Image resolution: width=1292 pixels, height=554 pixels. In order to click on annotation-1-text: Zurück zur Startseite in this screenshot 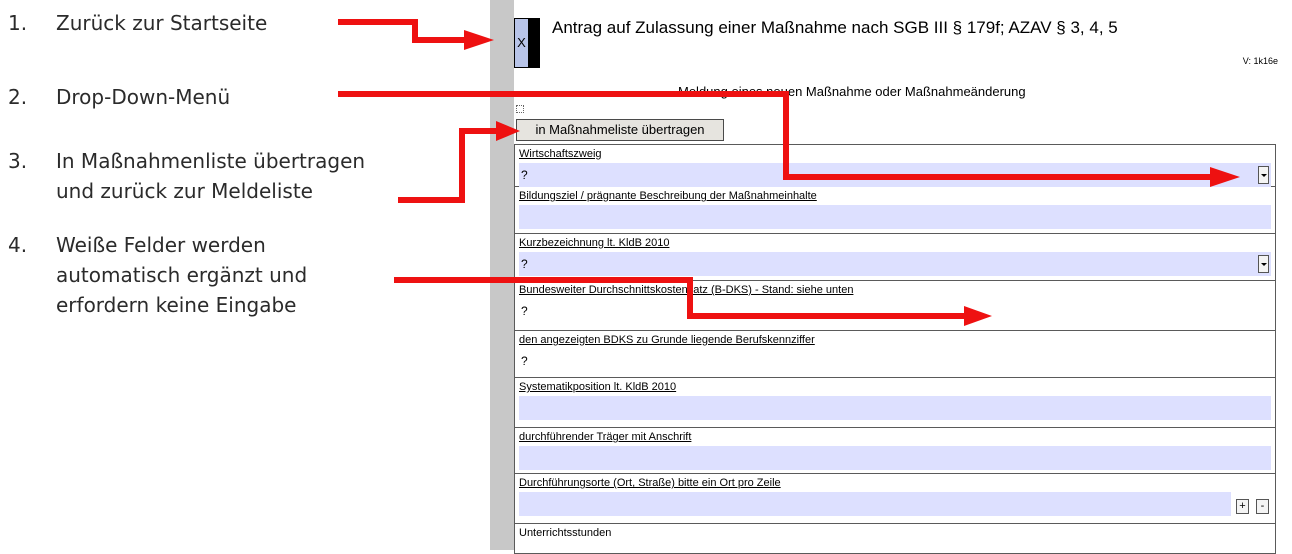, I will do `click(162, 23)`.